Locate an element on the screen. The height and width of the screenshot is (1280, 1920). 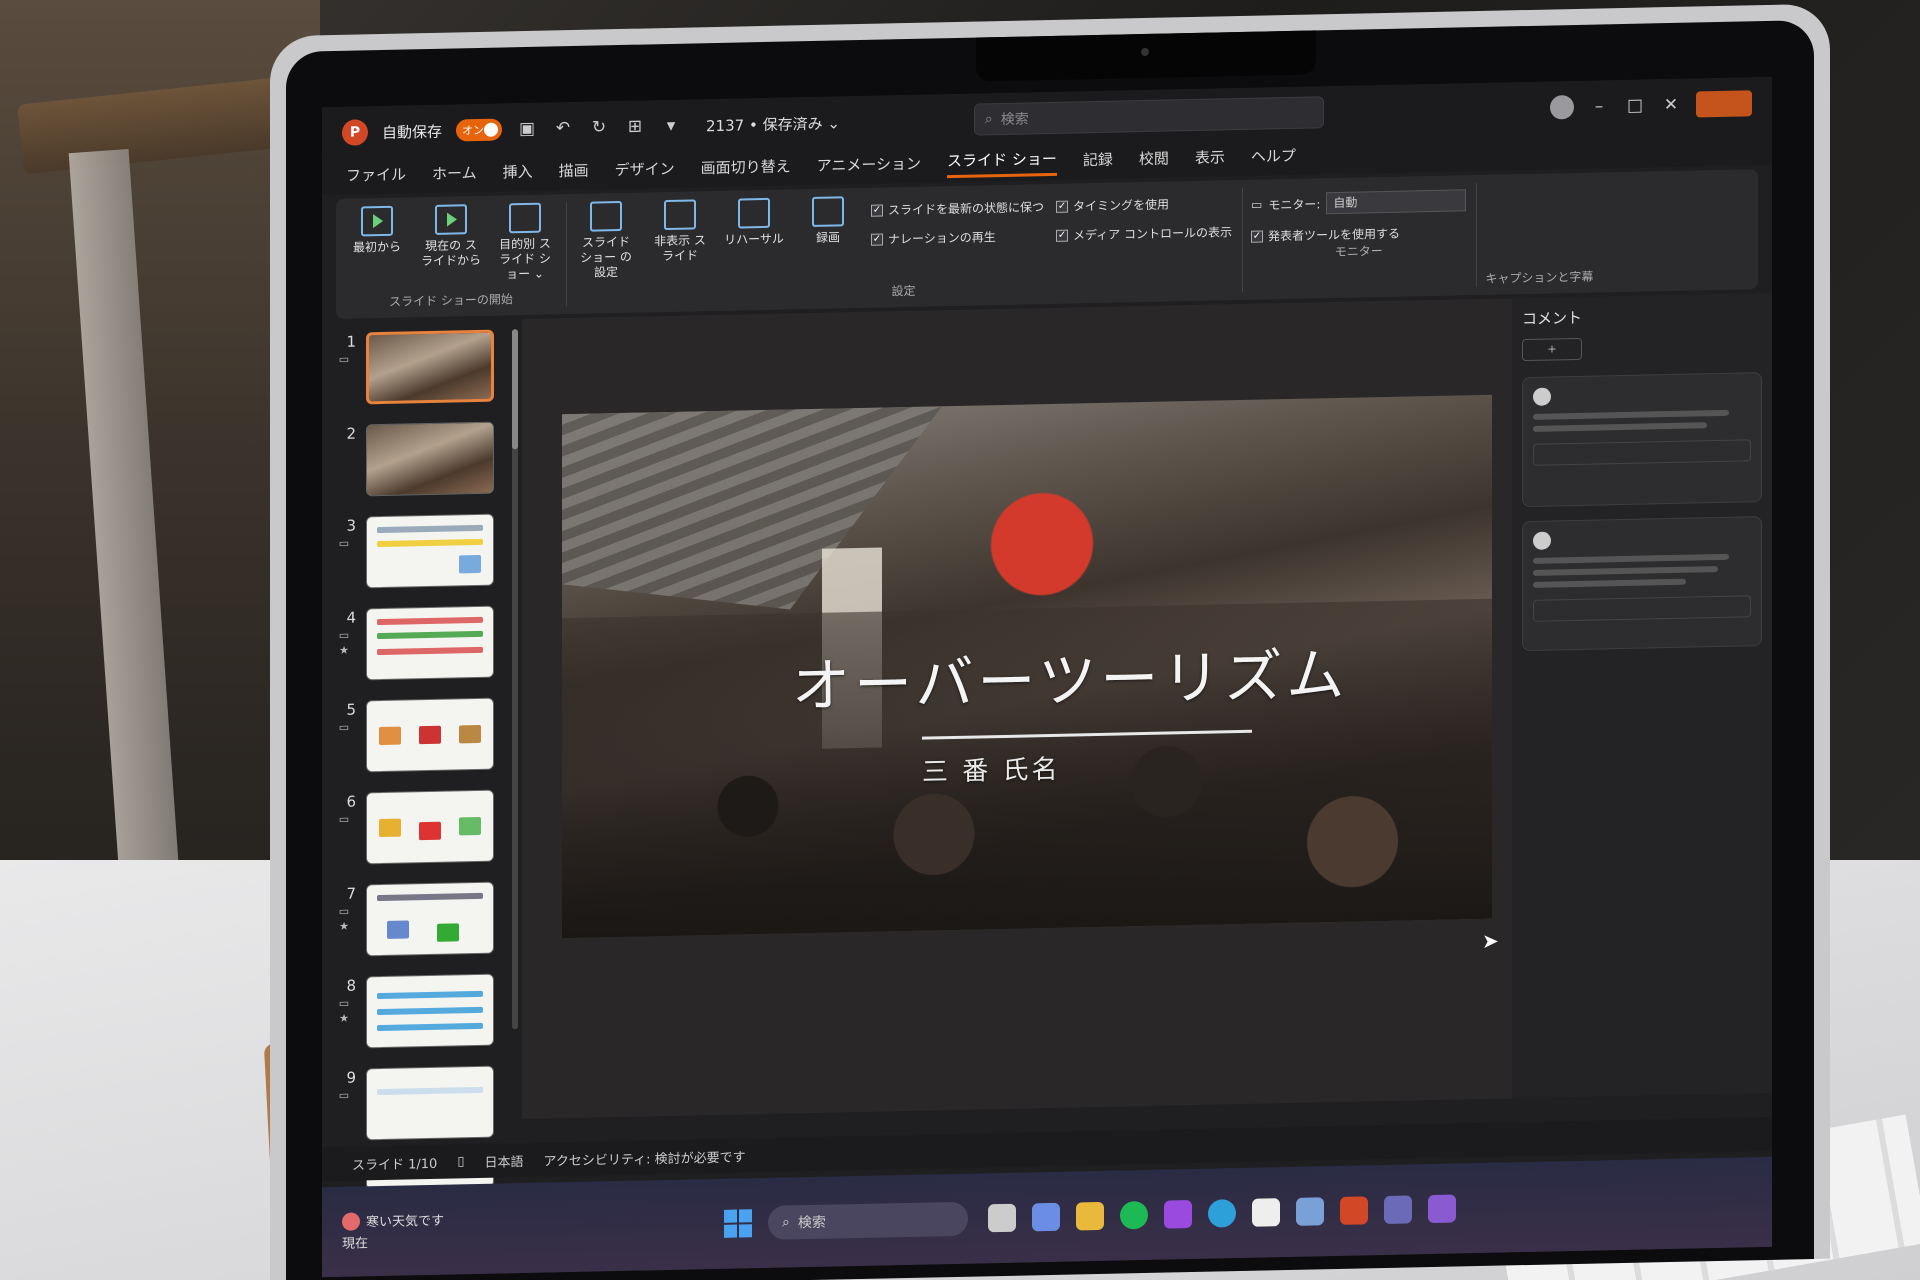
slide-thumbnail-row: 5 ▭ is located at coordinates (427, 735).